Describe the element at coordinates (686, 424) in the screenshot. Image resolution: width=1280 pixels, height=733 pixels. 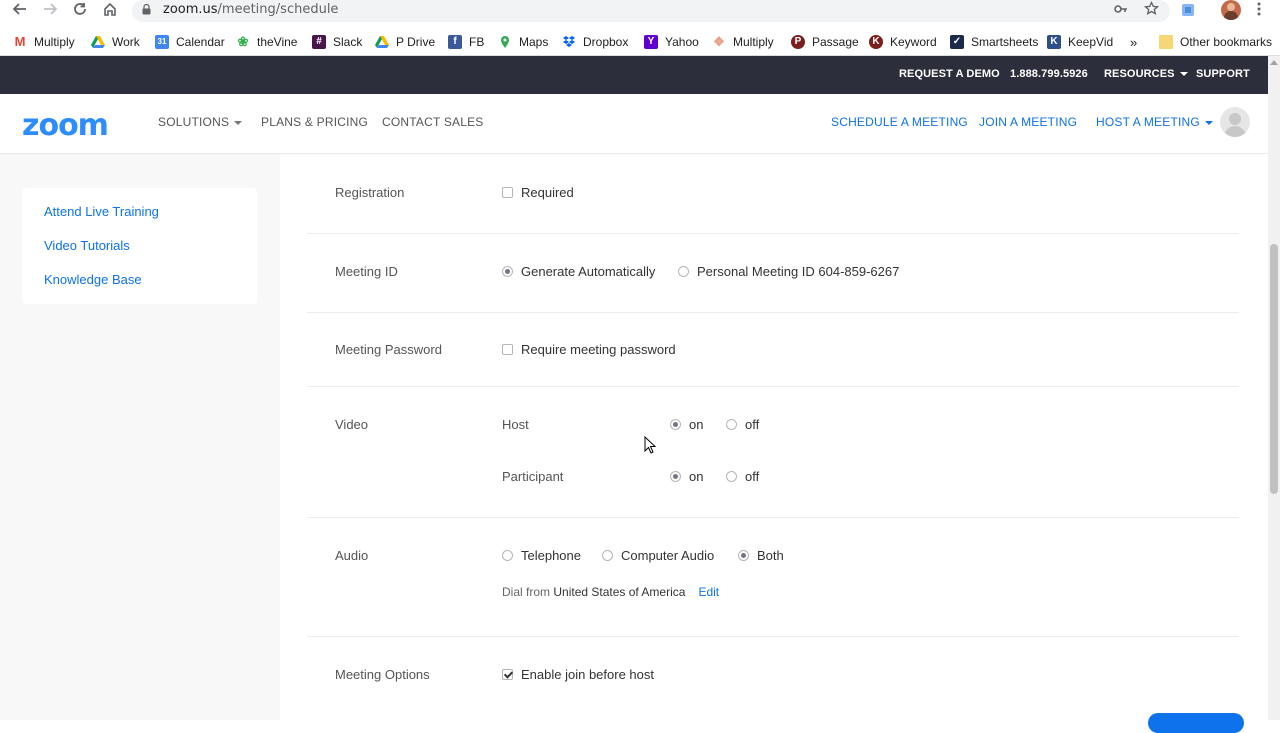
I see `video-host-on-radio: on` at that location.